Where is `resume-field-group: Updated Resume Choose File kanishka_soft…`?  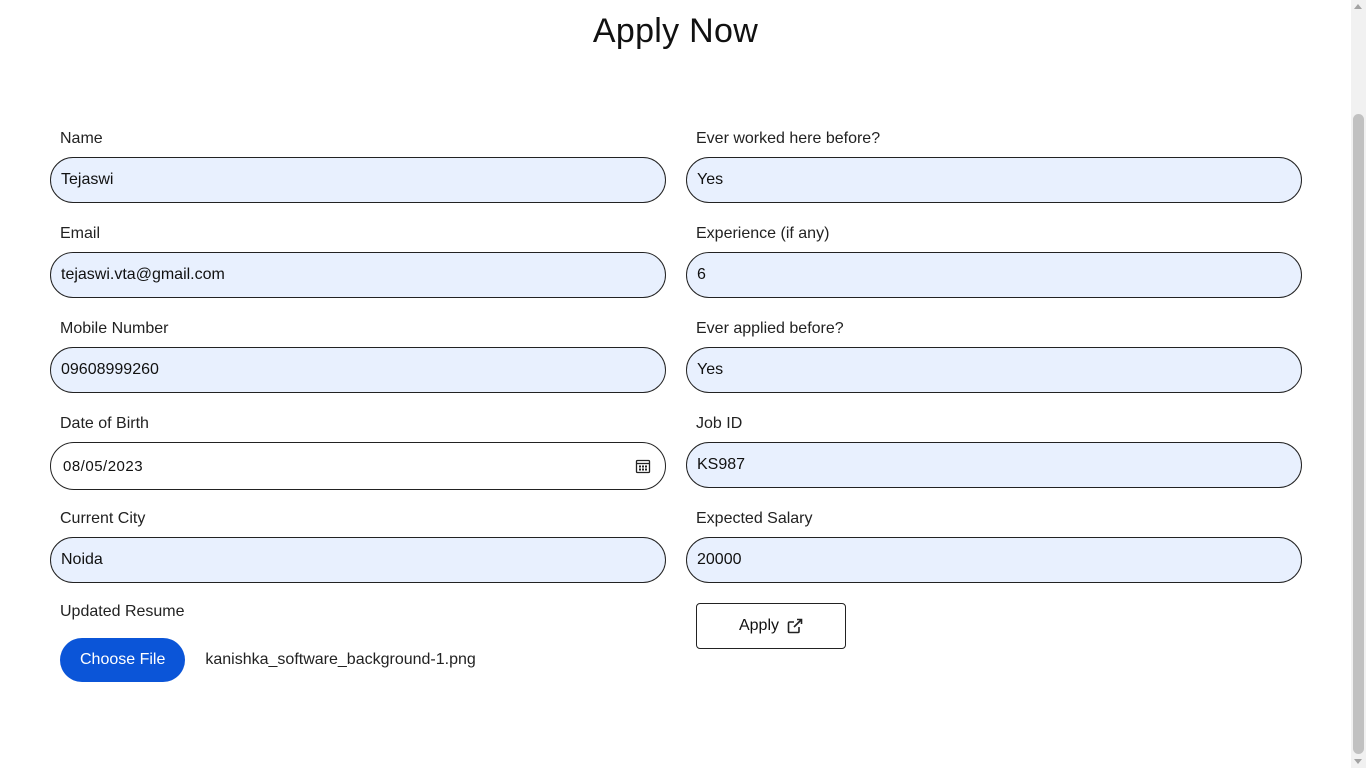
resume-field-group: Updated Resume Choose File kanishka_soft… is located at coordinates (358, 641).